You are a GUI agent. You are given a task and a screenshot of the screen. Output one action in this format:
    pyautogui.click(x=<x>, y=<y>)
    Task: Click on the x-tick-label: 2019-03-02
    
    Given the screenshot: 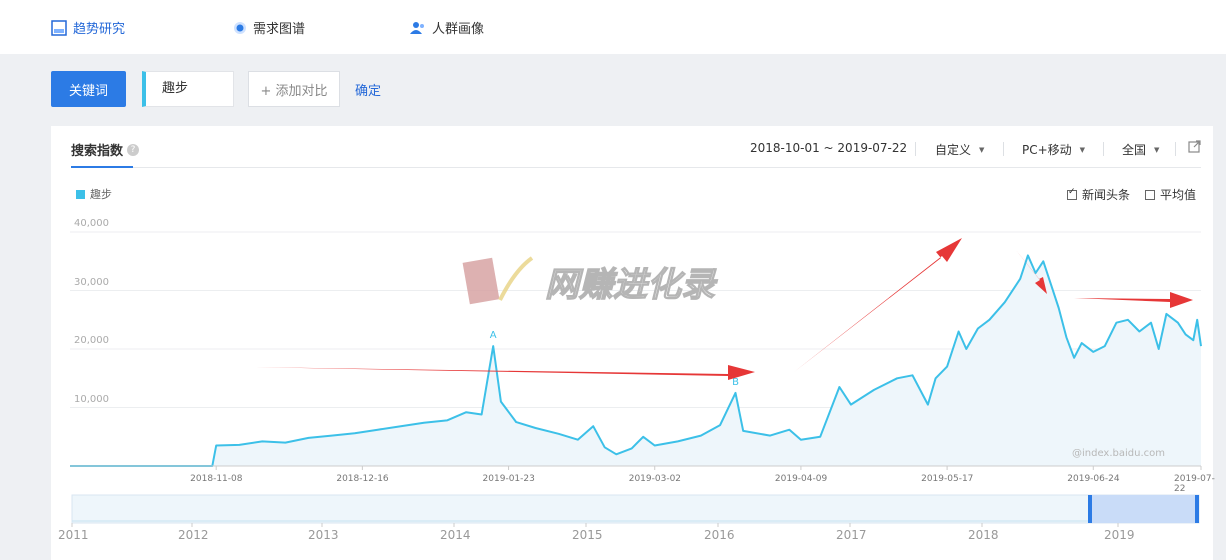 What is the action you would take?
    pyautogui.click(x=655, y=479)
    